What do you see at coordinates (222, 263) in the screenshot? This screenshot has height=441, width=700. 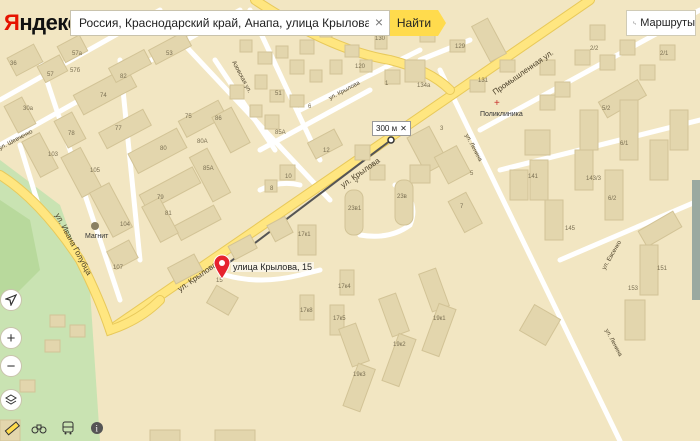 I see `map-pin-dot` at bounding box center [222, 263].